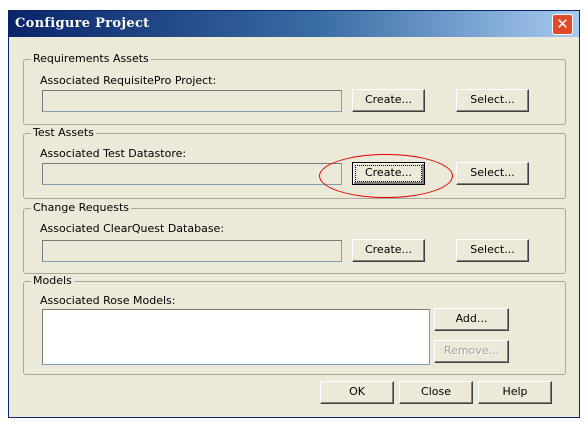 Image resolution: width=588 pixels, height=429 pixels. I want to click on models-label: Models, so click(52, 280).